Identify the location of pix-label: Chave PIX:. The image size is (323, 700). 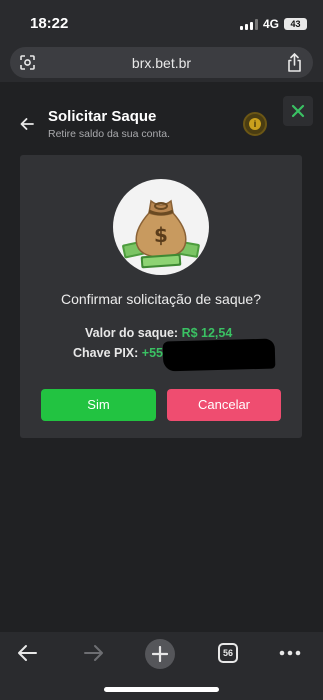
(106, 353).